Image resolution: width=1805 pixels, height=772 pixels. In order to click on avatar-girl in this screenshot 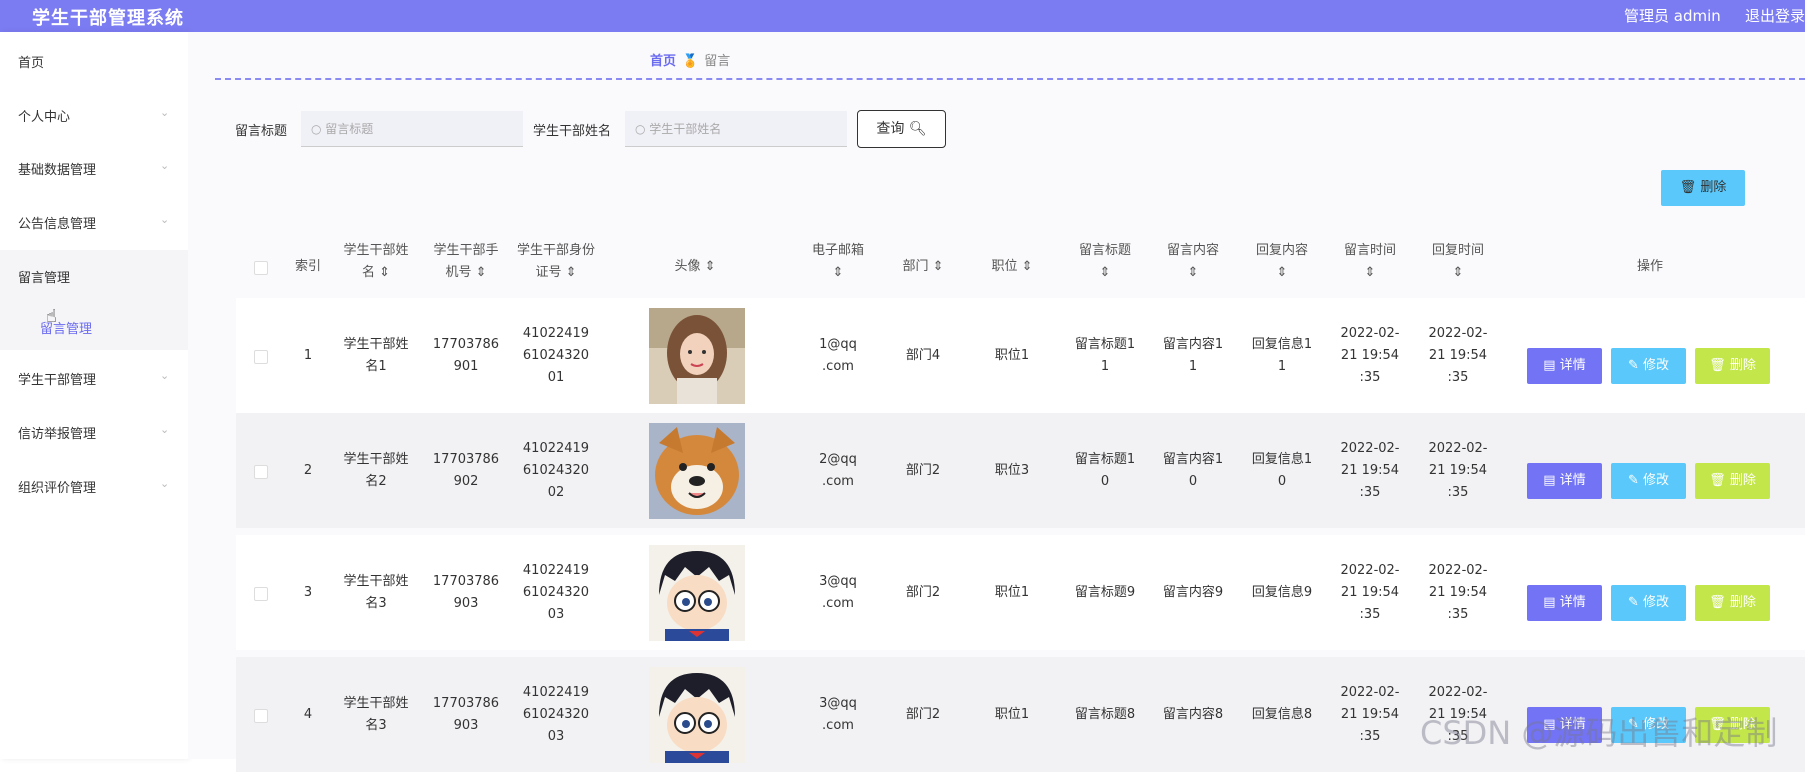, I will do `click(697, 356)`.